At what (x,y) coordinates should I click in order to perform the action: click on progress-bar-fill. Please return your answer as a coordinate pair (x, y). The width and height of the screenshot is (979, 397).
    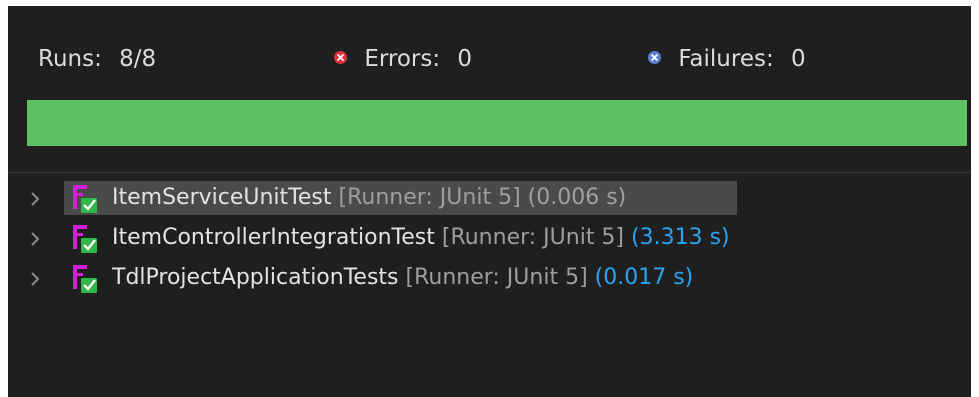
    Looking at the image, I should click on (497, 123).